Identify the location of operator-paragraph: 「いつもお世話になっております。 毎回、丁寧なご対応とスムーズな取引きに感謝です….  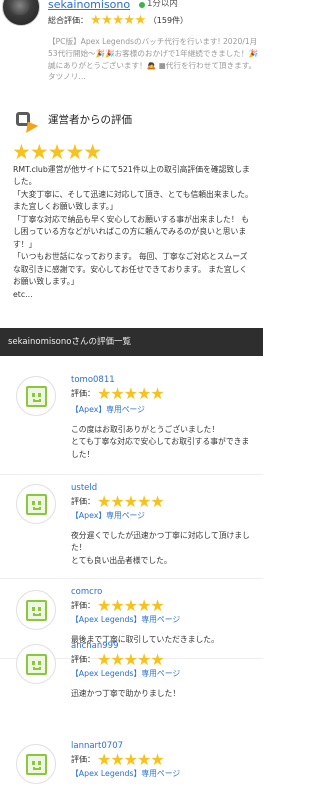
(130, 269).